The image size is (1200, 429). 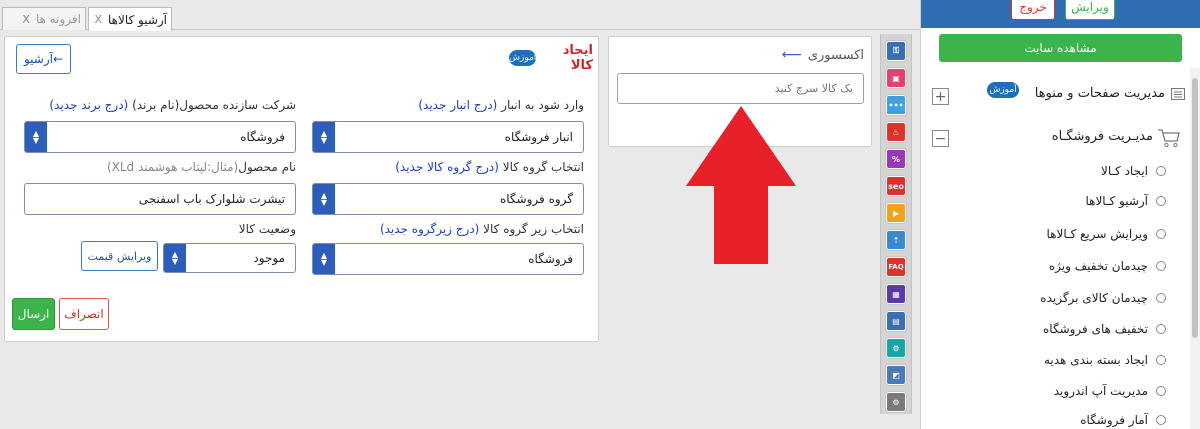 What do you see at coordinates (896, 267) in the screenshot?
I see `faq-icon: FAQ` at bounding box center [896, 267].